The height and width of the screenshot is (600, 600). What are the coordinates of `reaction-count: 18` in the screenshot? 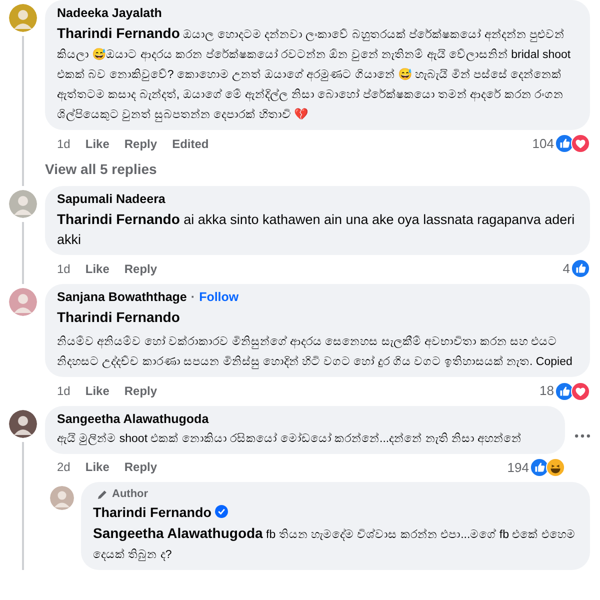 It's located at (547, 391).